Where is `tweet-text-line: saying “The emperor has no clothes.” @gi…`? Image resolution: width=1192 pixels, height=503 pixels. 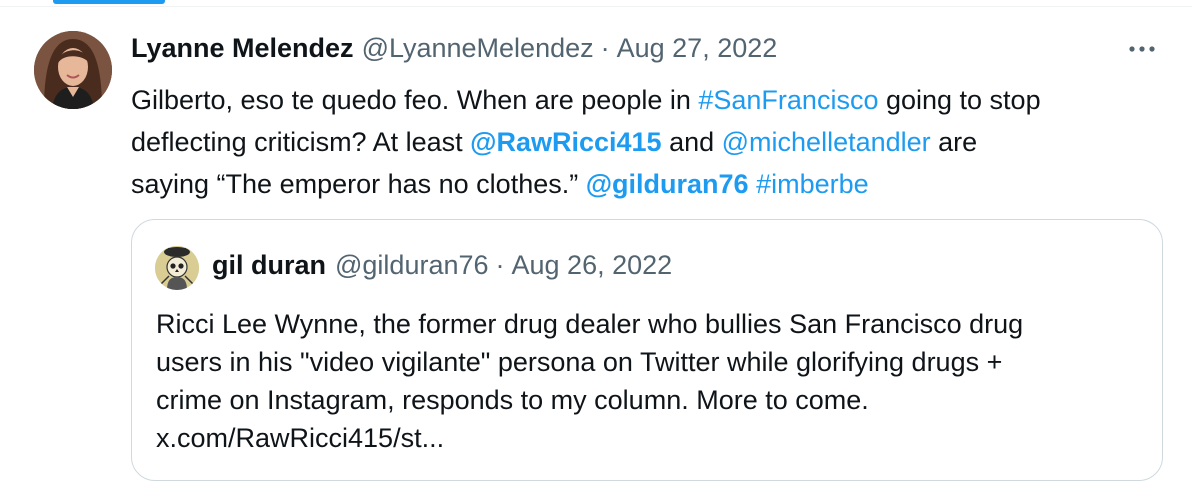 tweet-text-line: saying “The emperor has no clothes.” @gi… is located at coordinates (651, 184).